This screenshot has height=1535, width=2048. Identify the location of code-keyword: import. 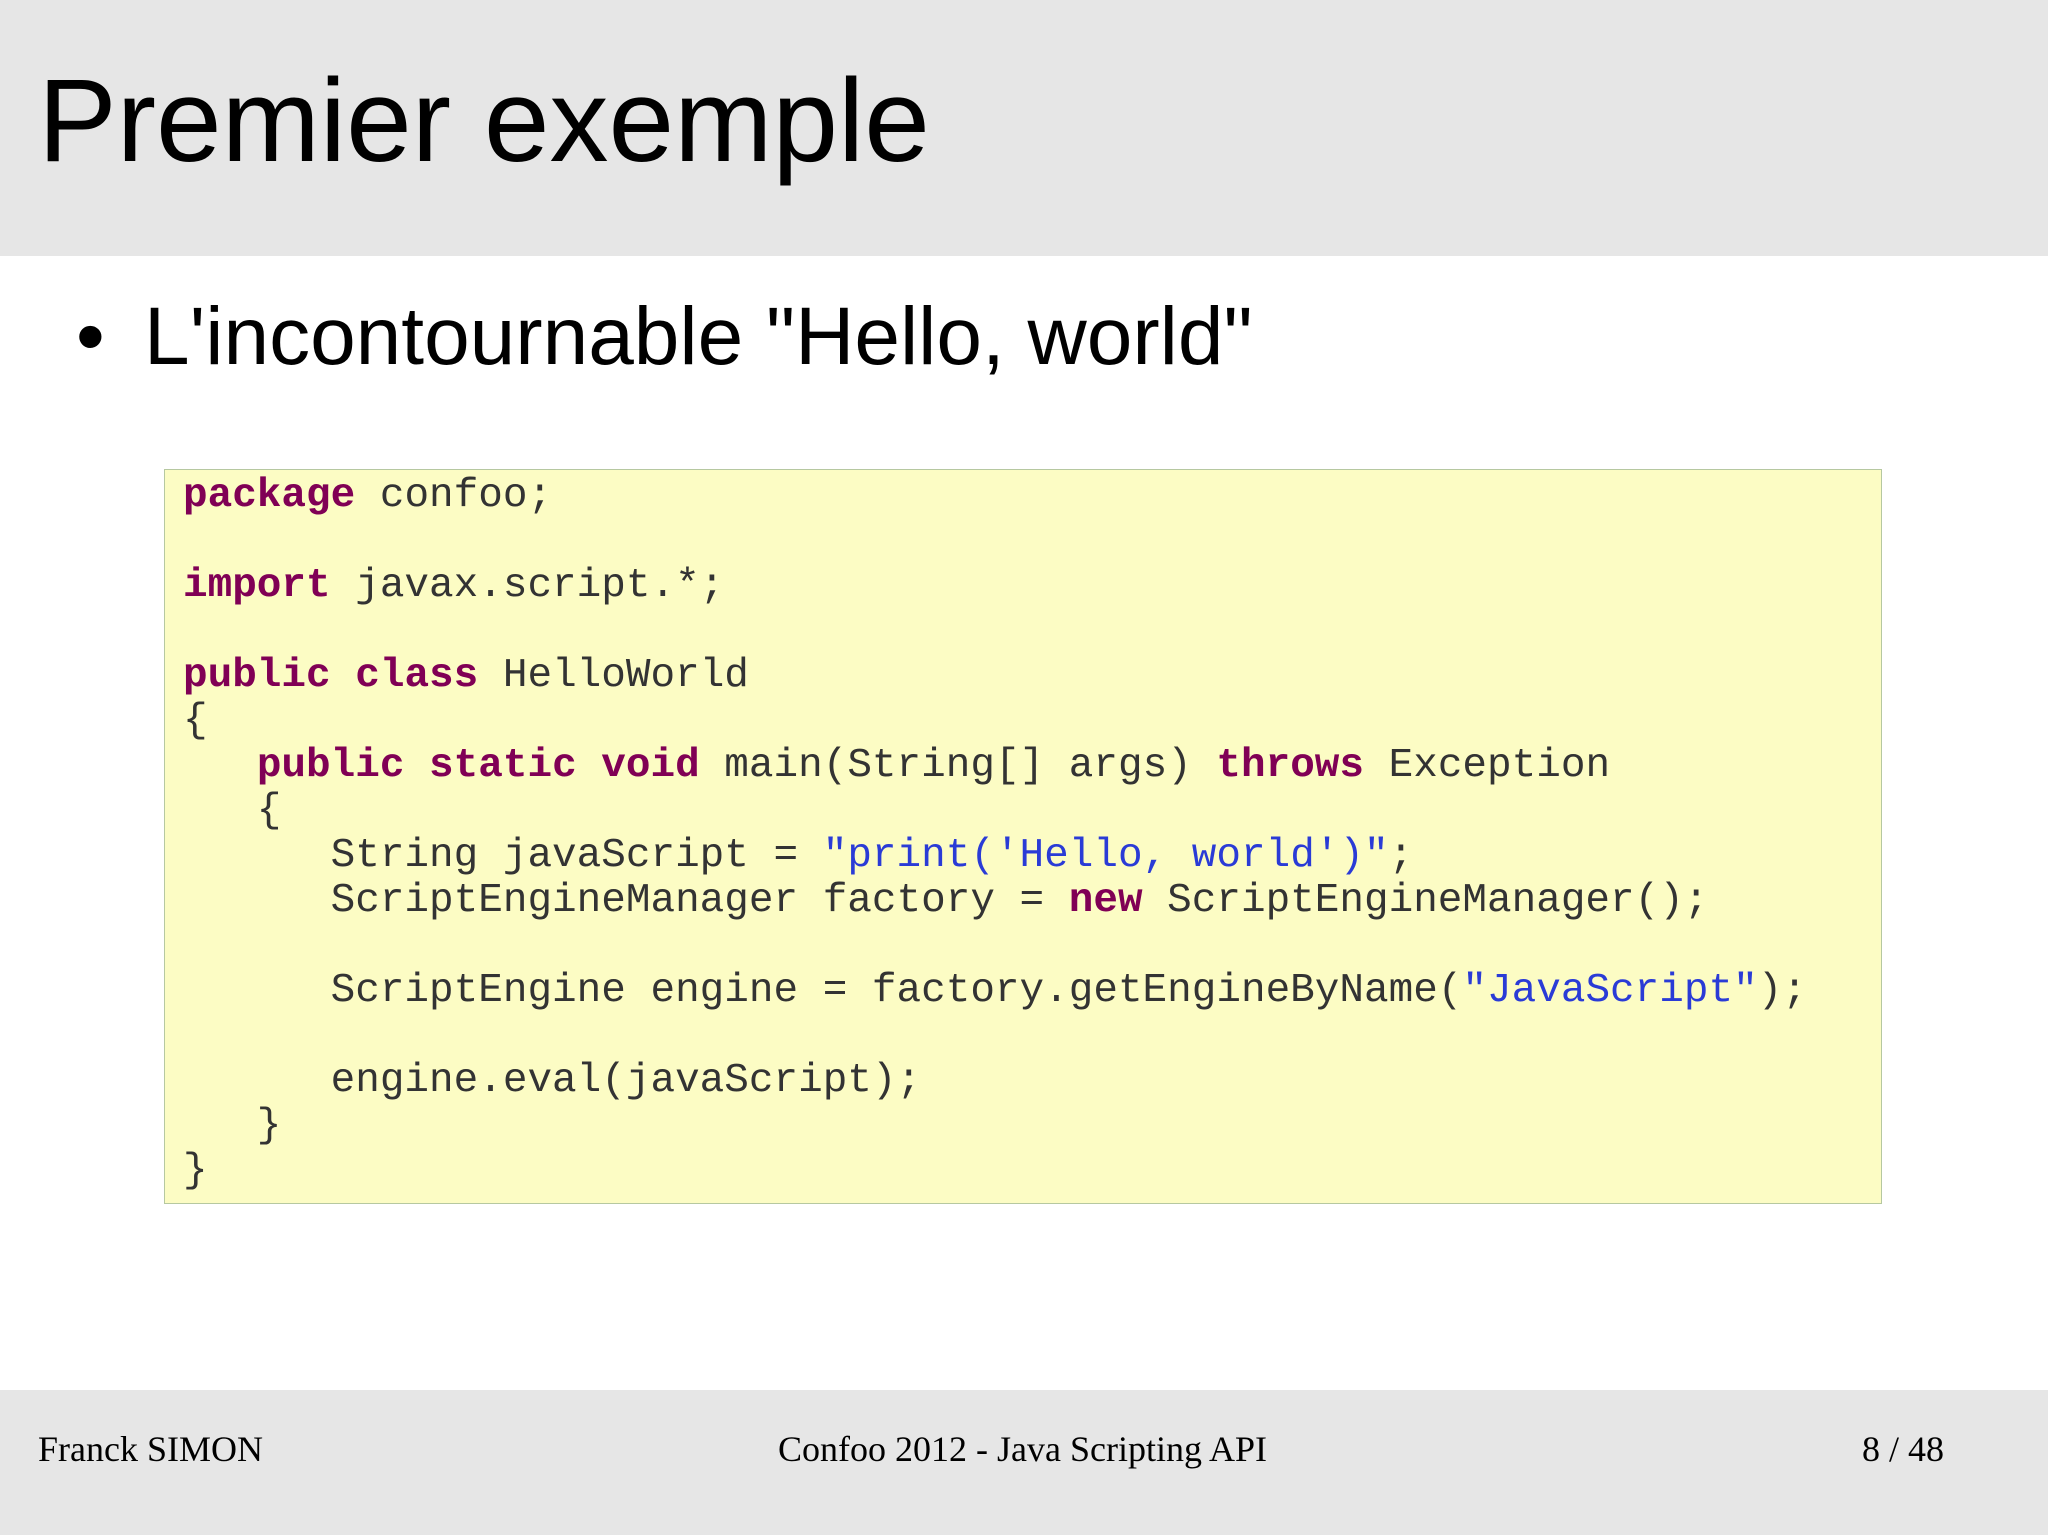
(257, 586).